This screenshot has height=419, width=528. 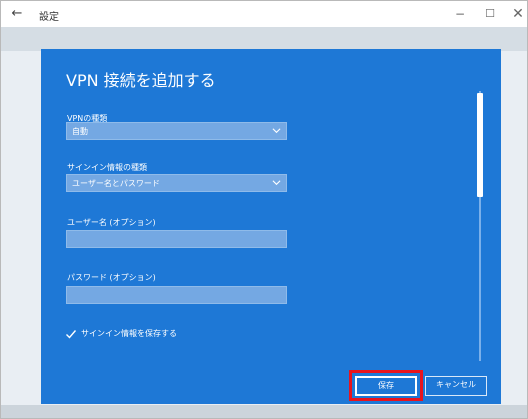 I want to click on cancel-button: キャンセル, so click(x=456, y=386).